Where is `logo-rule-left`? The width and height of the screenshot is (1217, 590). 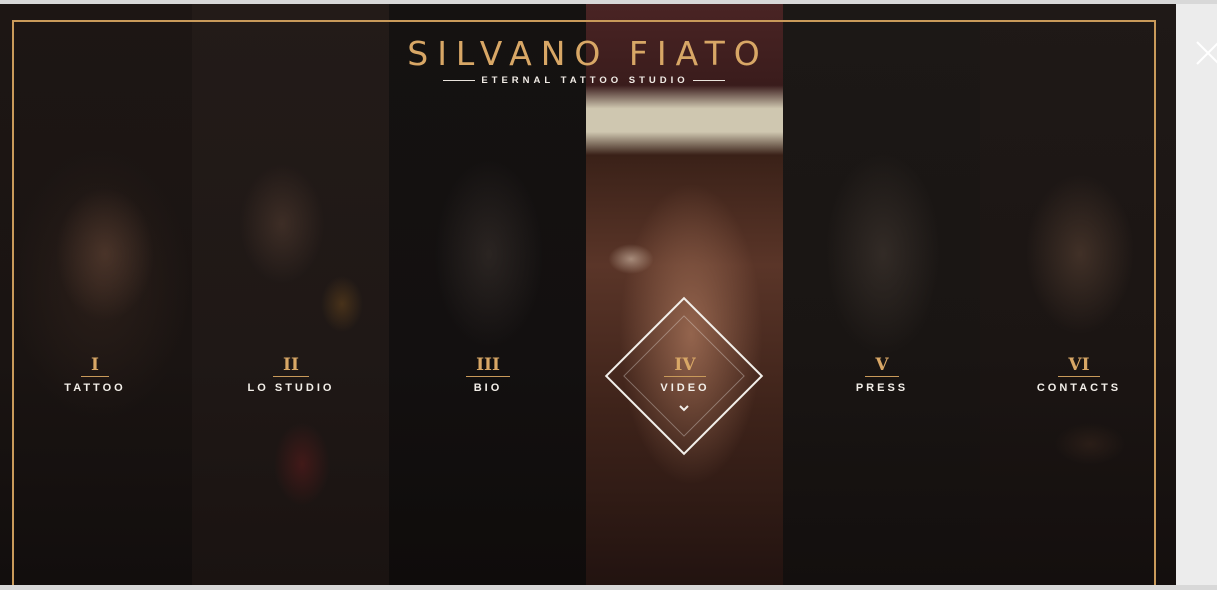 logo-rule-left is located at coordinates (459, 80).